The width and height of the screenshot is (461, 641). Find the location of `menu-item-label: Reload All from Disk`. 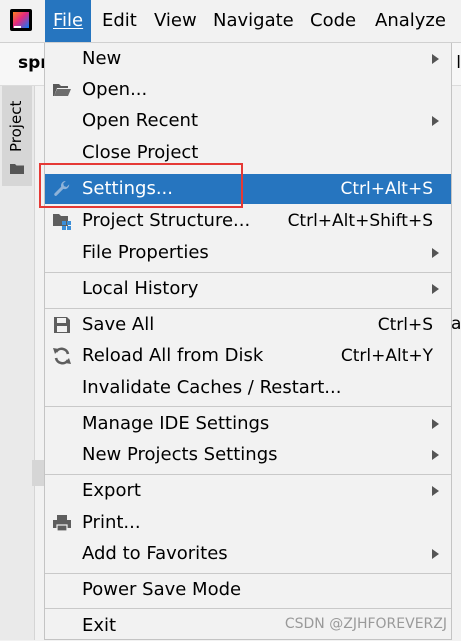

menu-item-label: Reload All from Disk is located at coordinates (173, 355).